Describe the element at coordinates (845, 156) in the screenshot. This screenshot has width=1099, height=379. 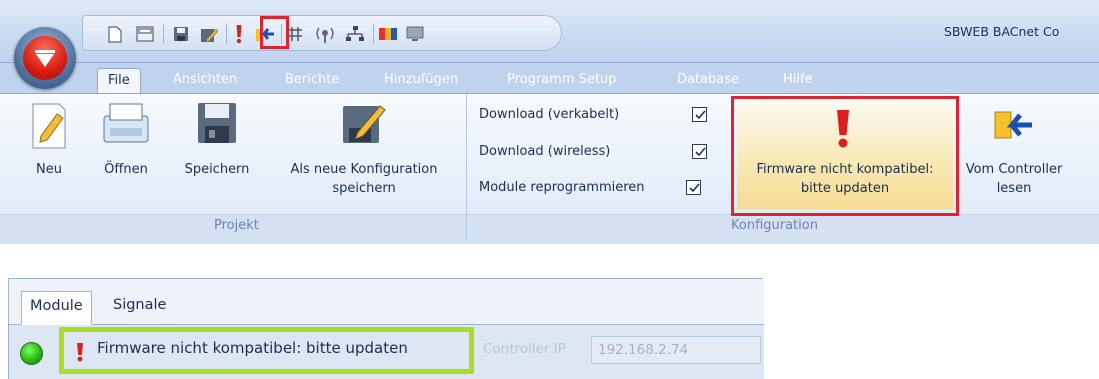
I see `firmware-warning-frame` at that location.